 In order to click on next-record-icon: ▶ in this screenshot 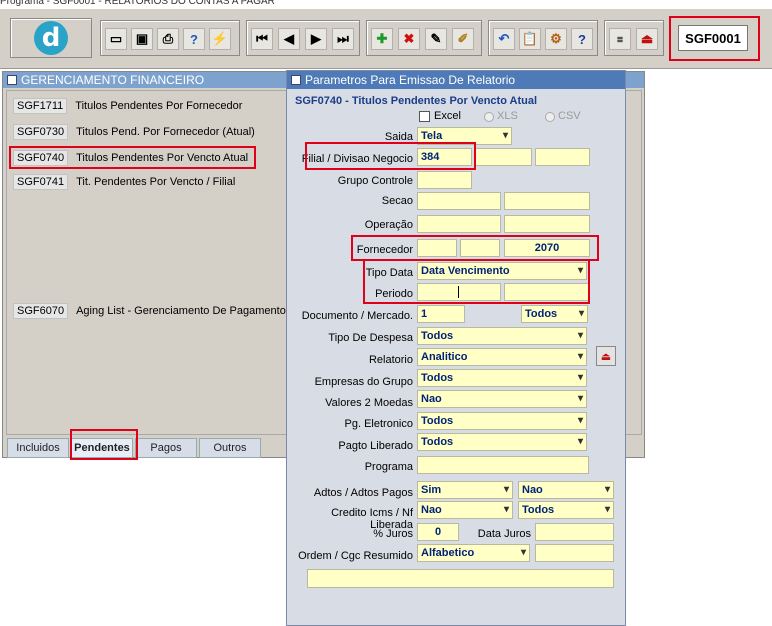, I will do `click(316, 39)`.